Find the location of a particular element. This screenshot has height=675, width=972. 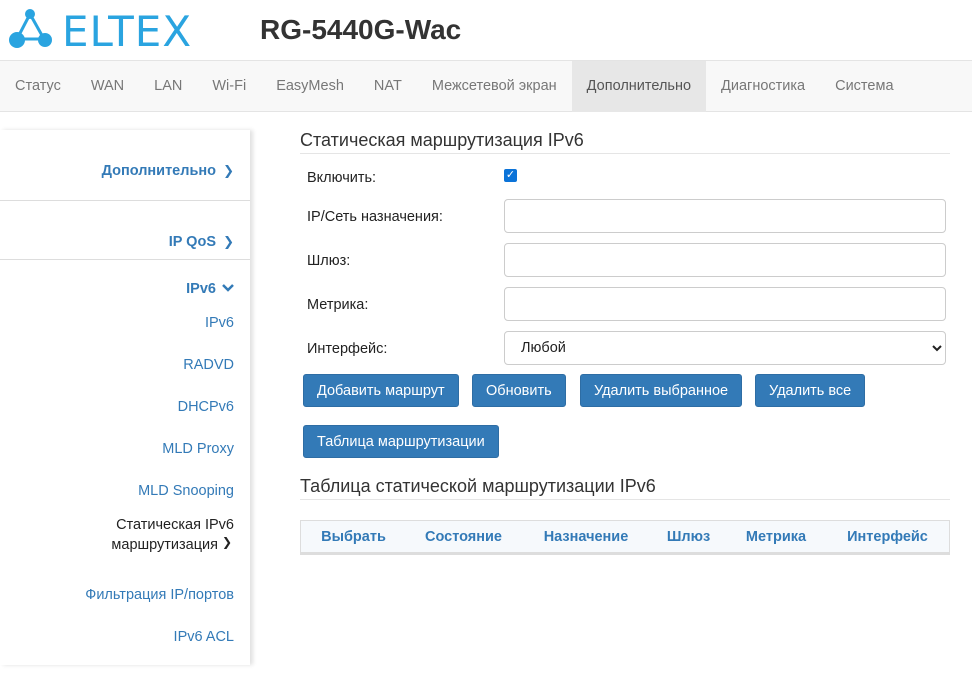

sidebar-item-ipv6: IPv6 is located at coordinates (125, 323).